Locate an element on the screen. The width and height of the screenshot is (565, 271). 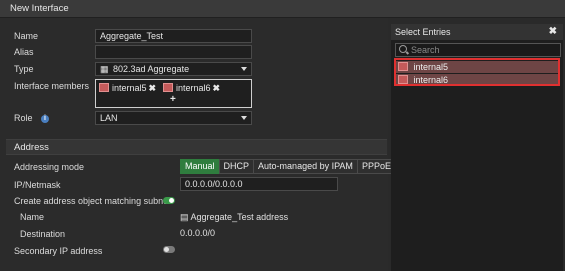
info-icon: i is located at coordinates (45, 118).